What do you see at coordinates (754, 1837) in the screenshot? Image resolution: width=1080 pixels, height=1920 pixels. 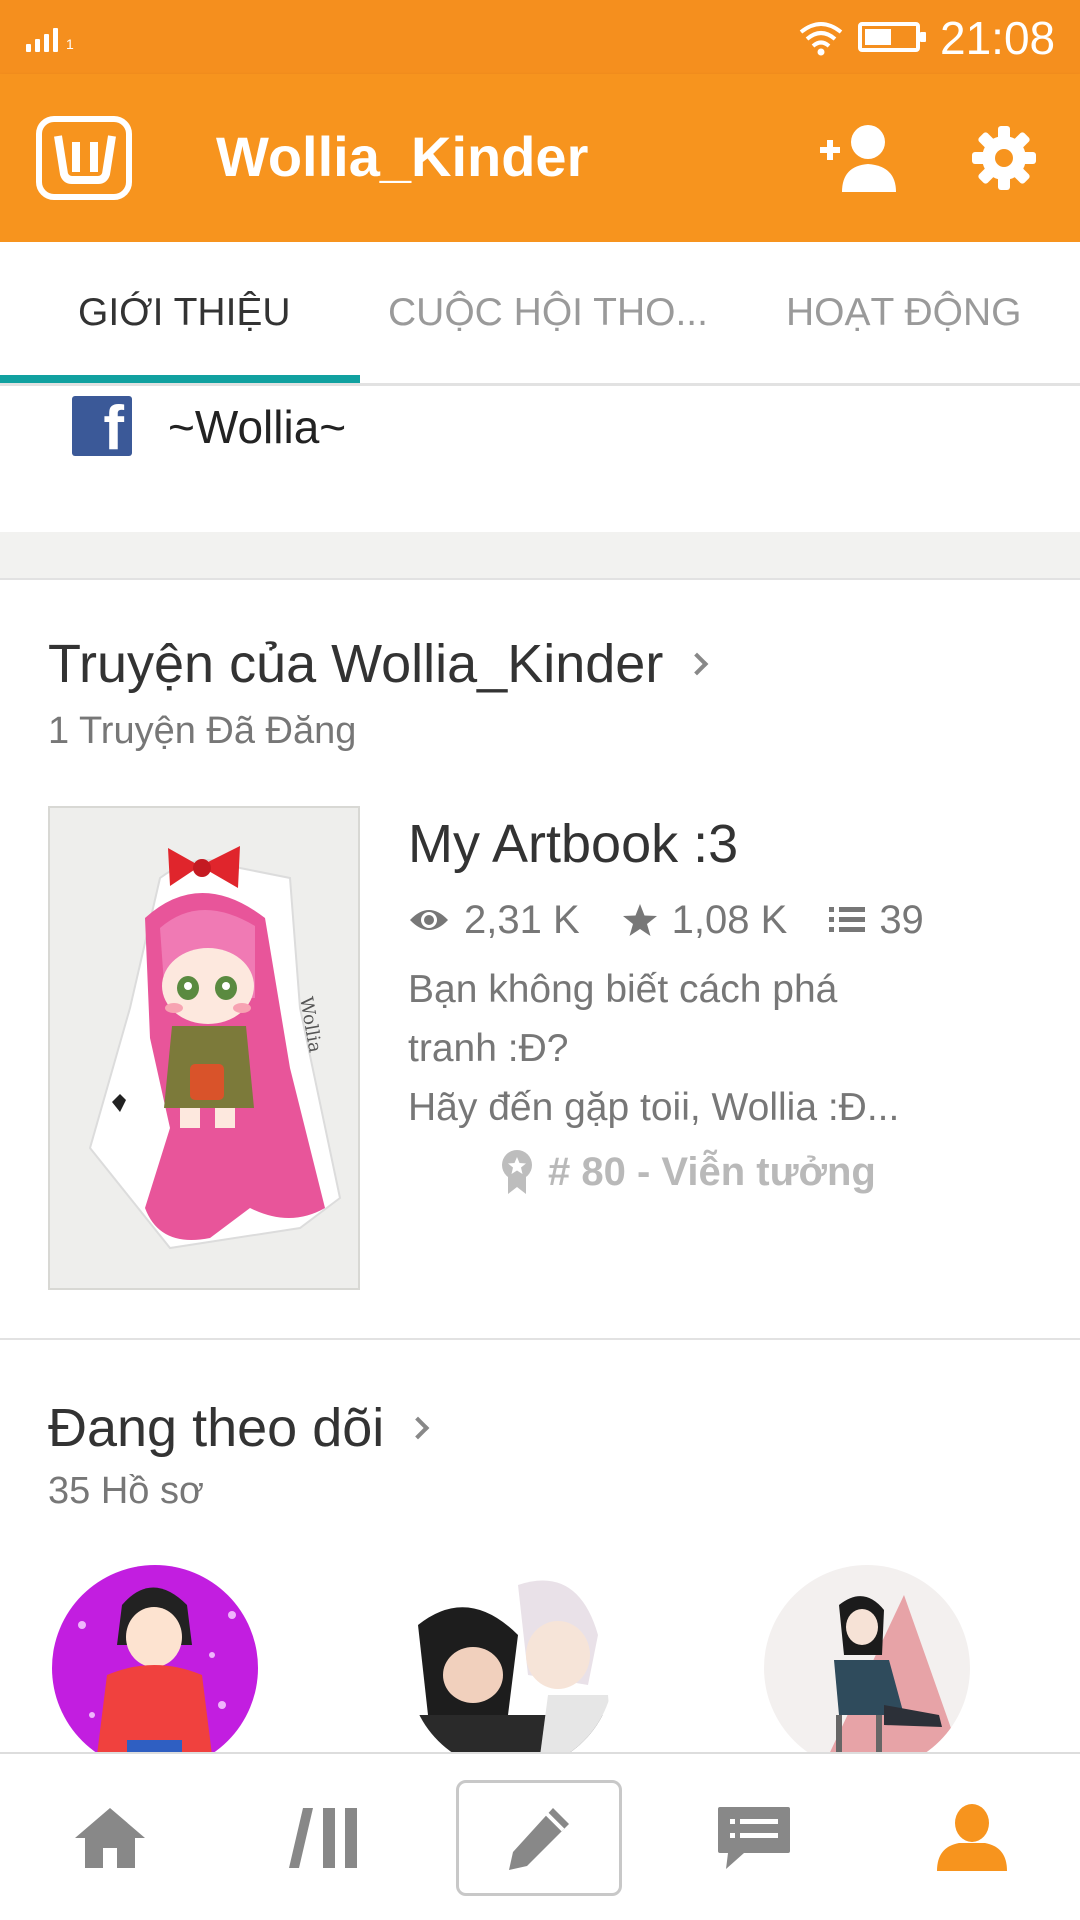 I see `messages-icon` at bounding box center [754, 1837].